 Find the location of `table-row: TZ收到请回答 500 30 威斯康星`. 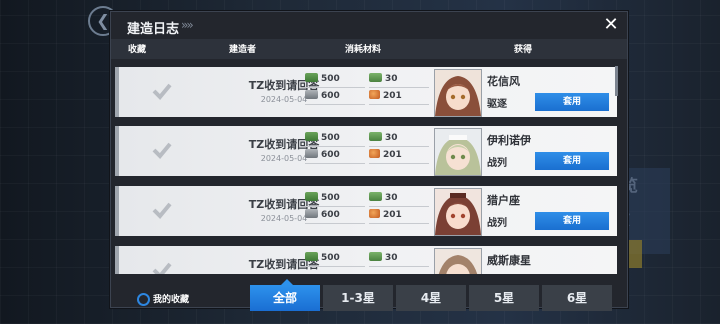

table-row: TZ收到请回答 500 30 威斯康星 is located at coordinates (366, 260).